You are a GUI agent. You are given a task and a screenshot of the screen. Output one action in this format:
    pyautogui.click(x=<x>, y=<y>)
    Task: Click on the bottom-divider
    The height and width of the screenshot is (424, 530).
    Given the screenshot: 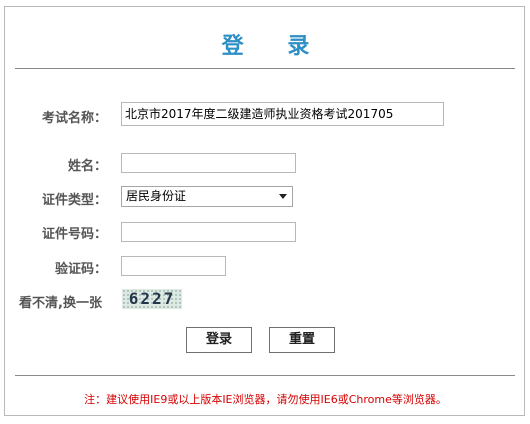 What is the action you would take?
    pyautogui.click(x=265, y=375)
    